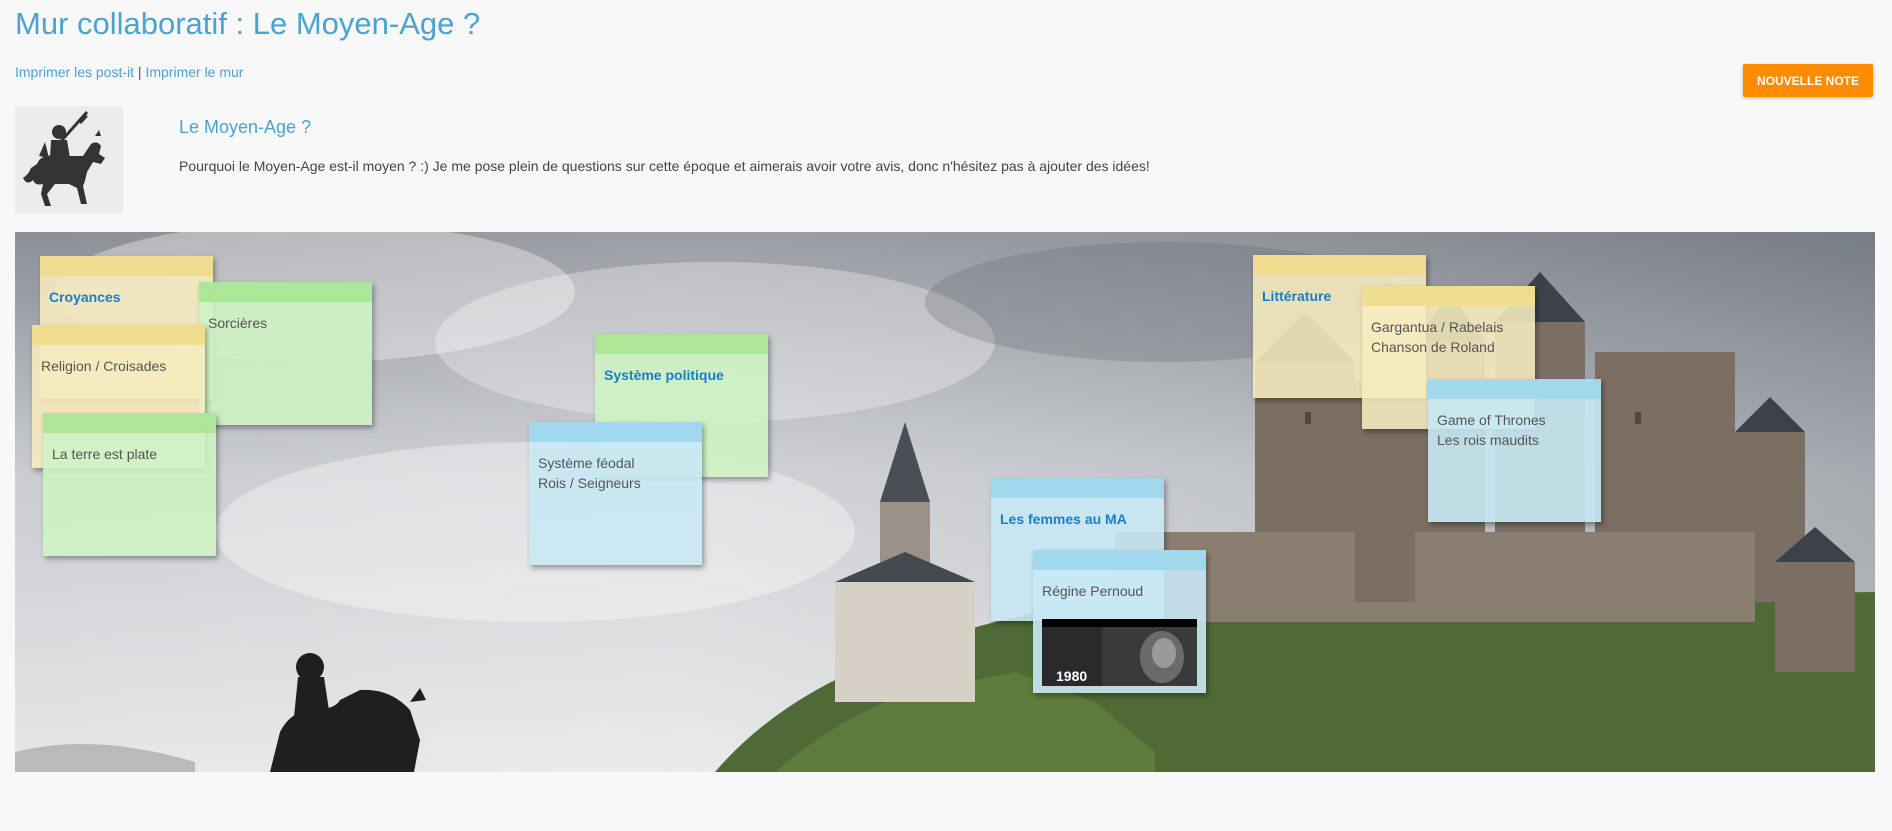  Describe the element at coordinates (238, 323) in the screenshot. I see `note-sorcieres-text: Sorcières` at that location.